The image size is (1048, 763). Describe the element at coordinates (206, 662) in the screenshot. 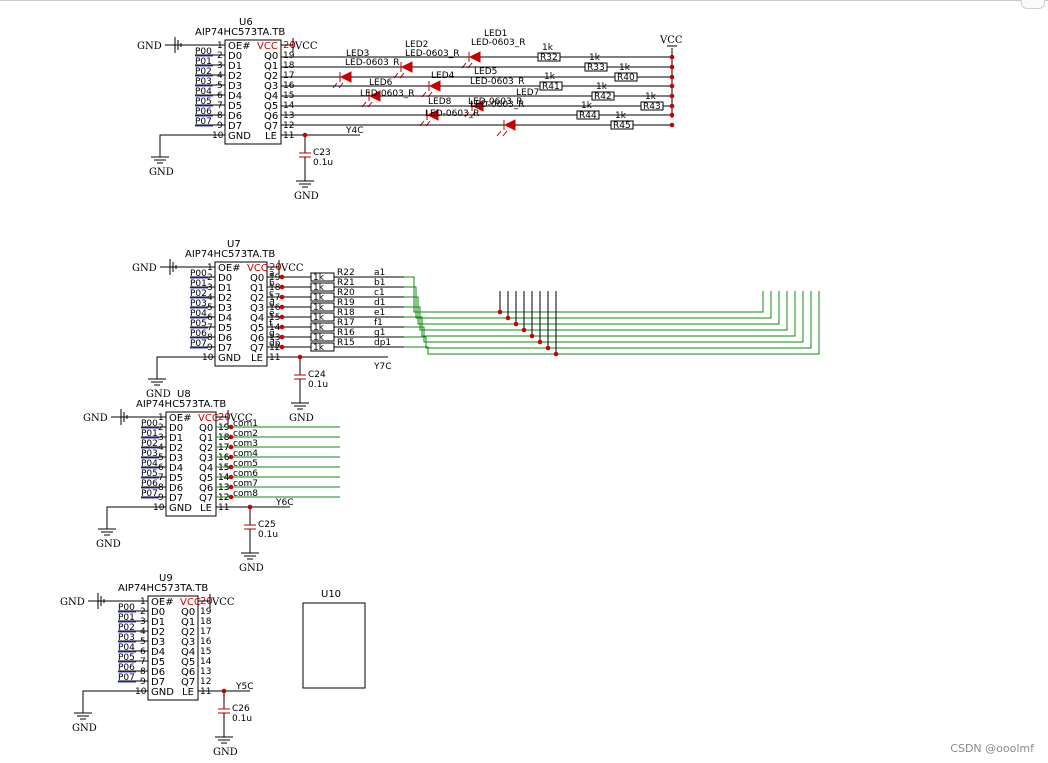

I see `pin-number: 14` at that location.